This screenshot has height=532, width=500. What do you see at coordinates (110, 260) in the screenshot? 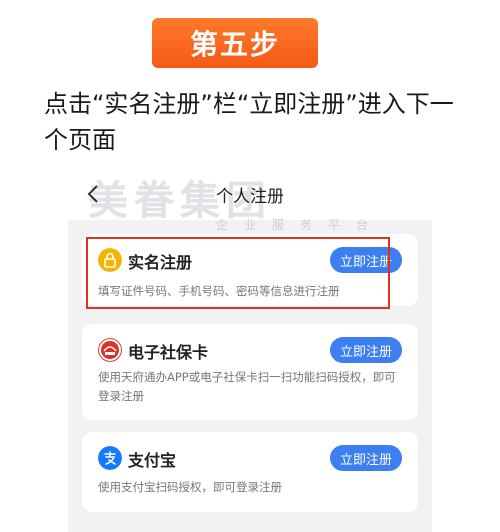
I see `lock-icon` at bounding box center [110, 260].